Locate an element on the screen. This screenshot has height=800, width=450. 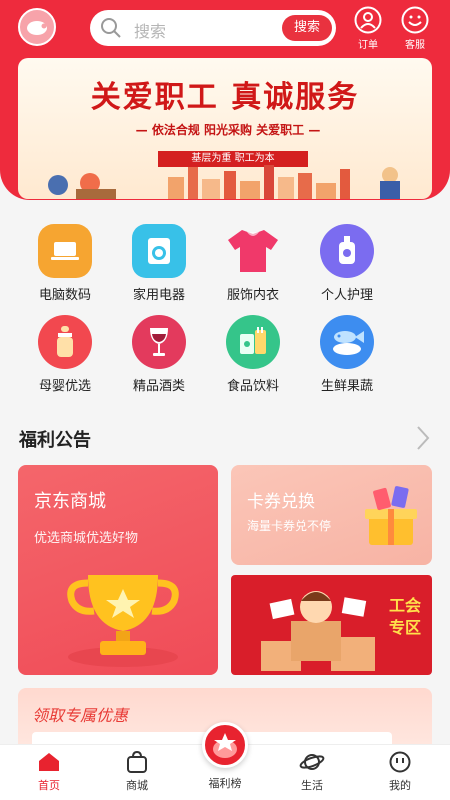
tab-label: 生活 is located at coordinates (312, 785).